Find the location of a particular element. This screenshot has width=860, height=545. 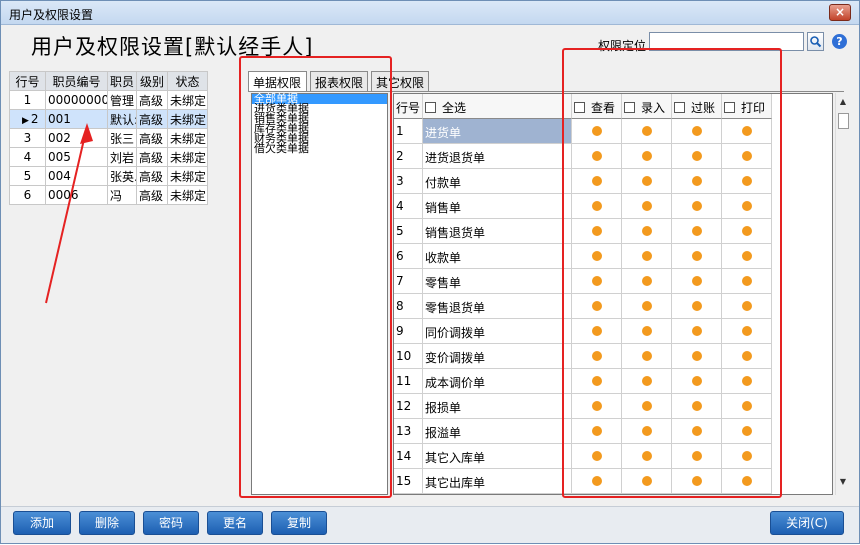

scroll-up-icon: ▲ is located at coordinates (843, 104).